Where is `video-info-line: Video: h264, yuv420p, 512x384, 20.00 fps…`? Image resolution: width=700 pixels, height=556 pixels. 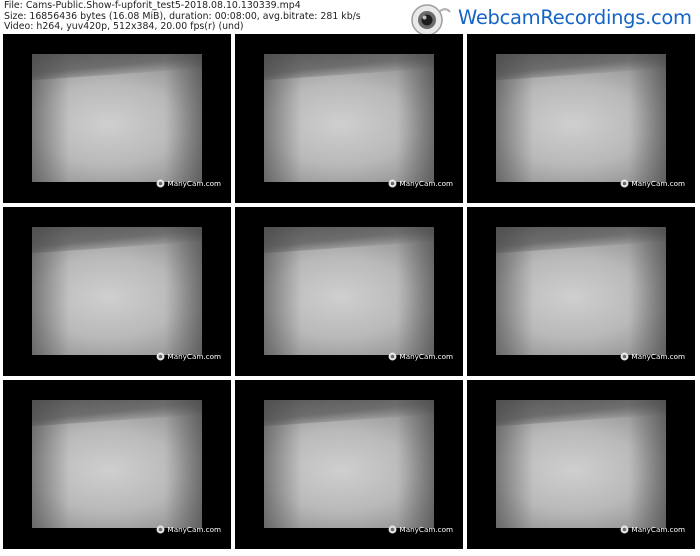 video-info-line: Video: h264, yuv420p, 512x384, 20.00 fps… is located at coordinates (124, 27).